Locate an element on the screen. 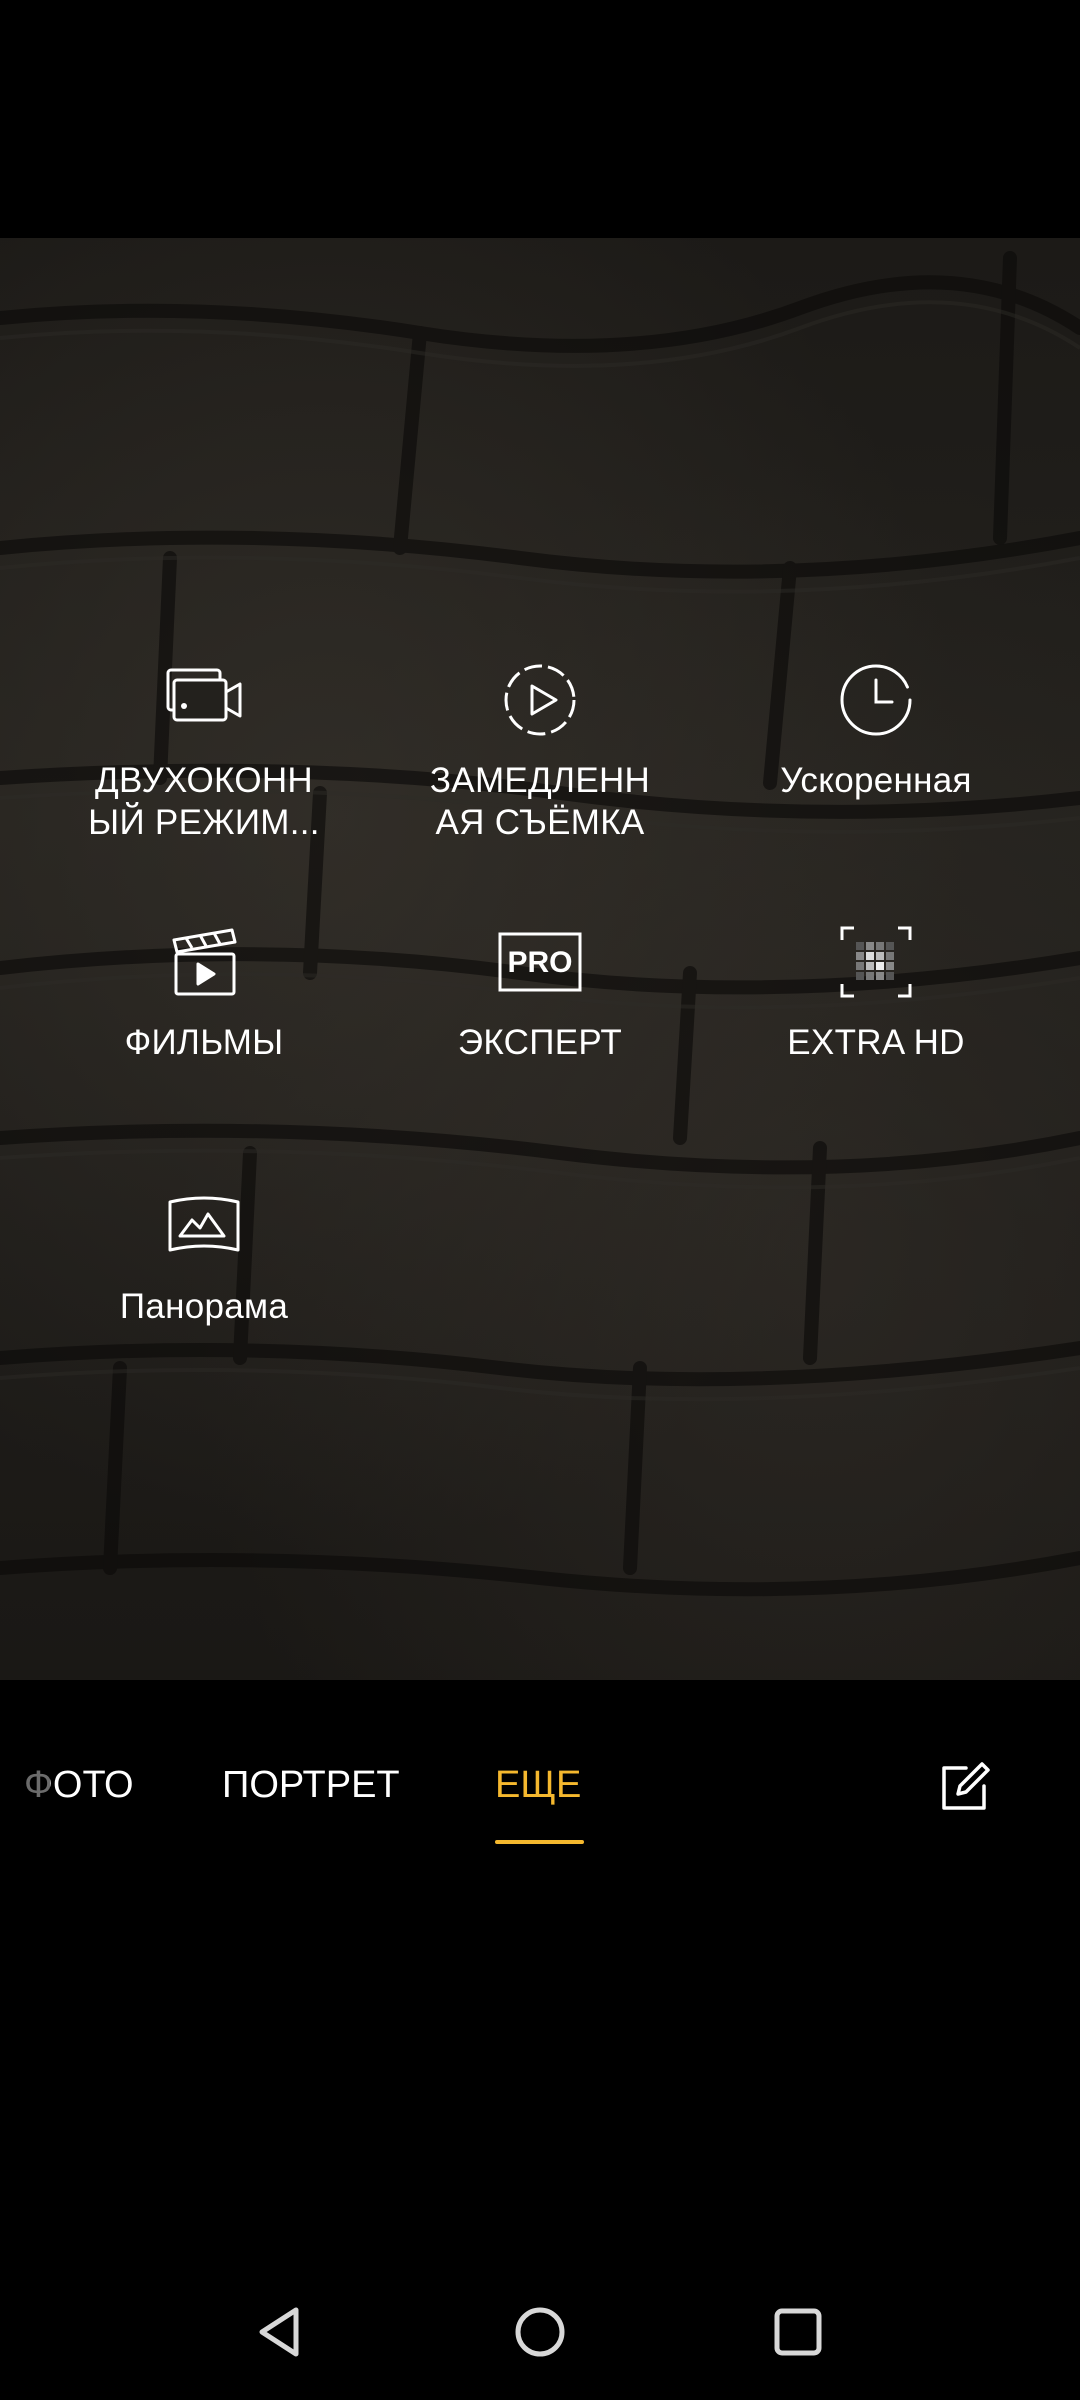 Image resolution: width=1080 pixels, height=2400 pixels. time-lapse-icon is located at coordinates (876, 700).